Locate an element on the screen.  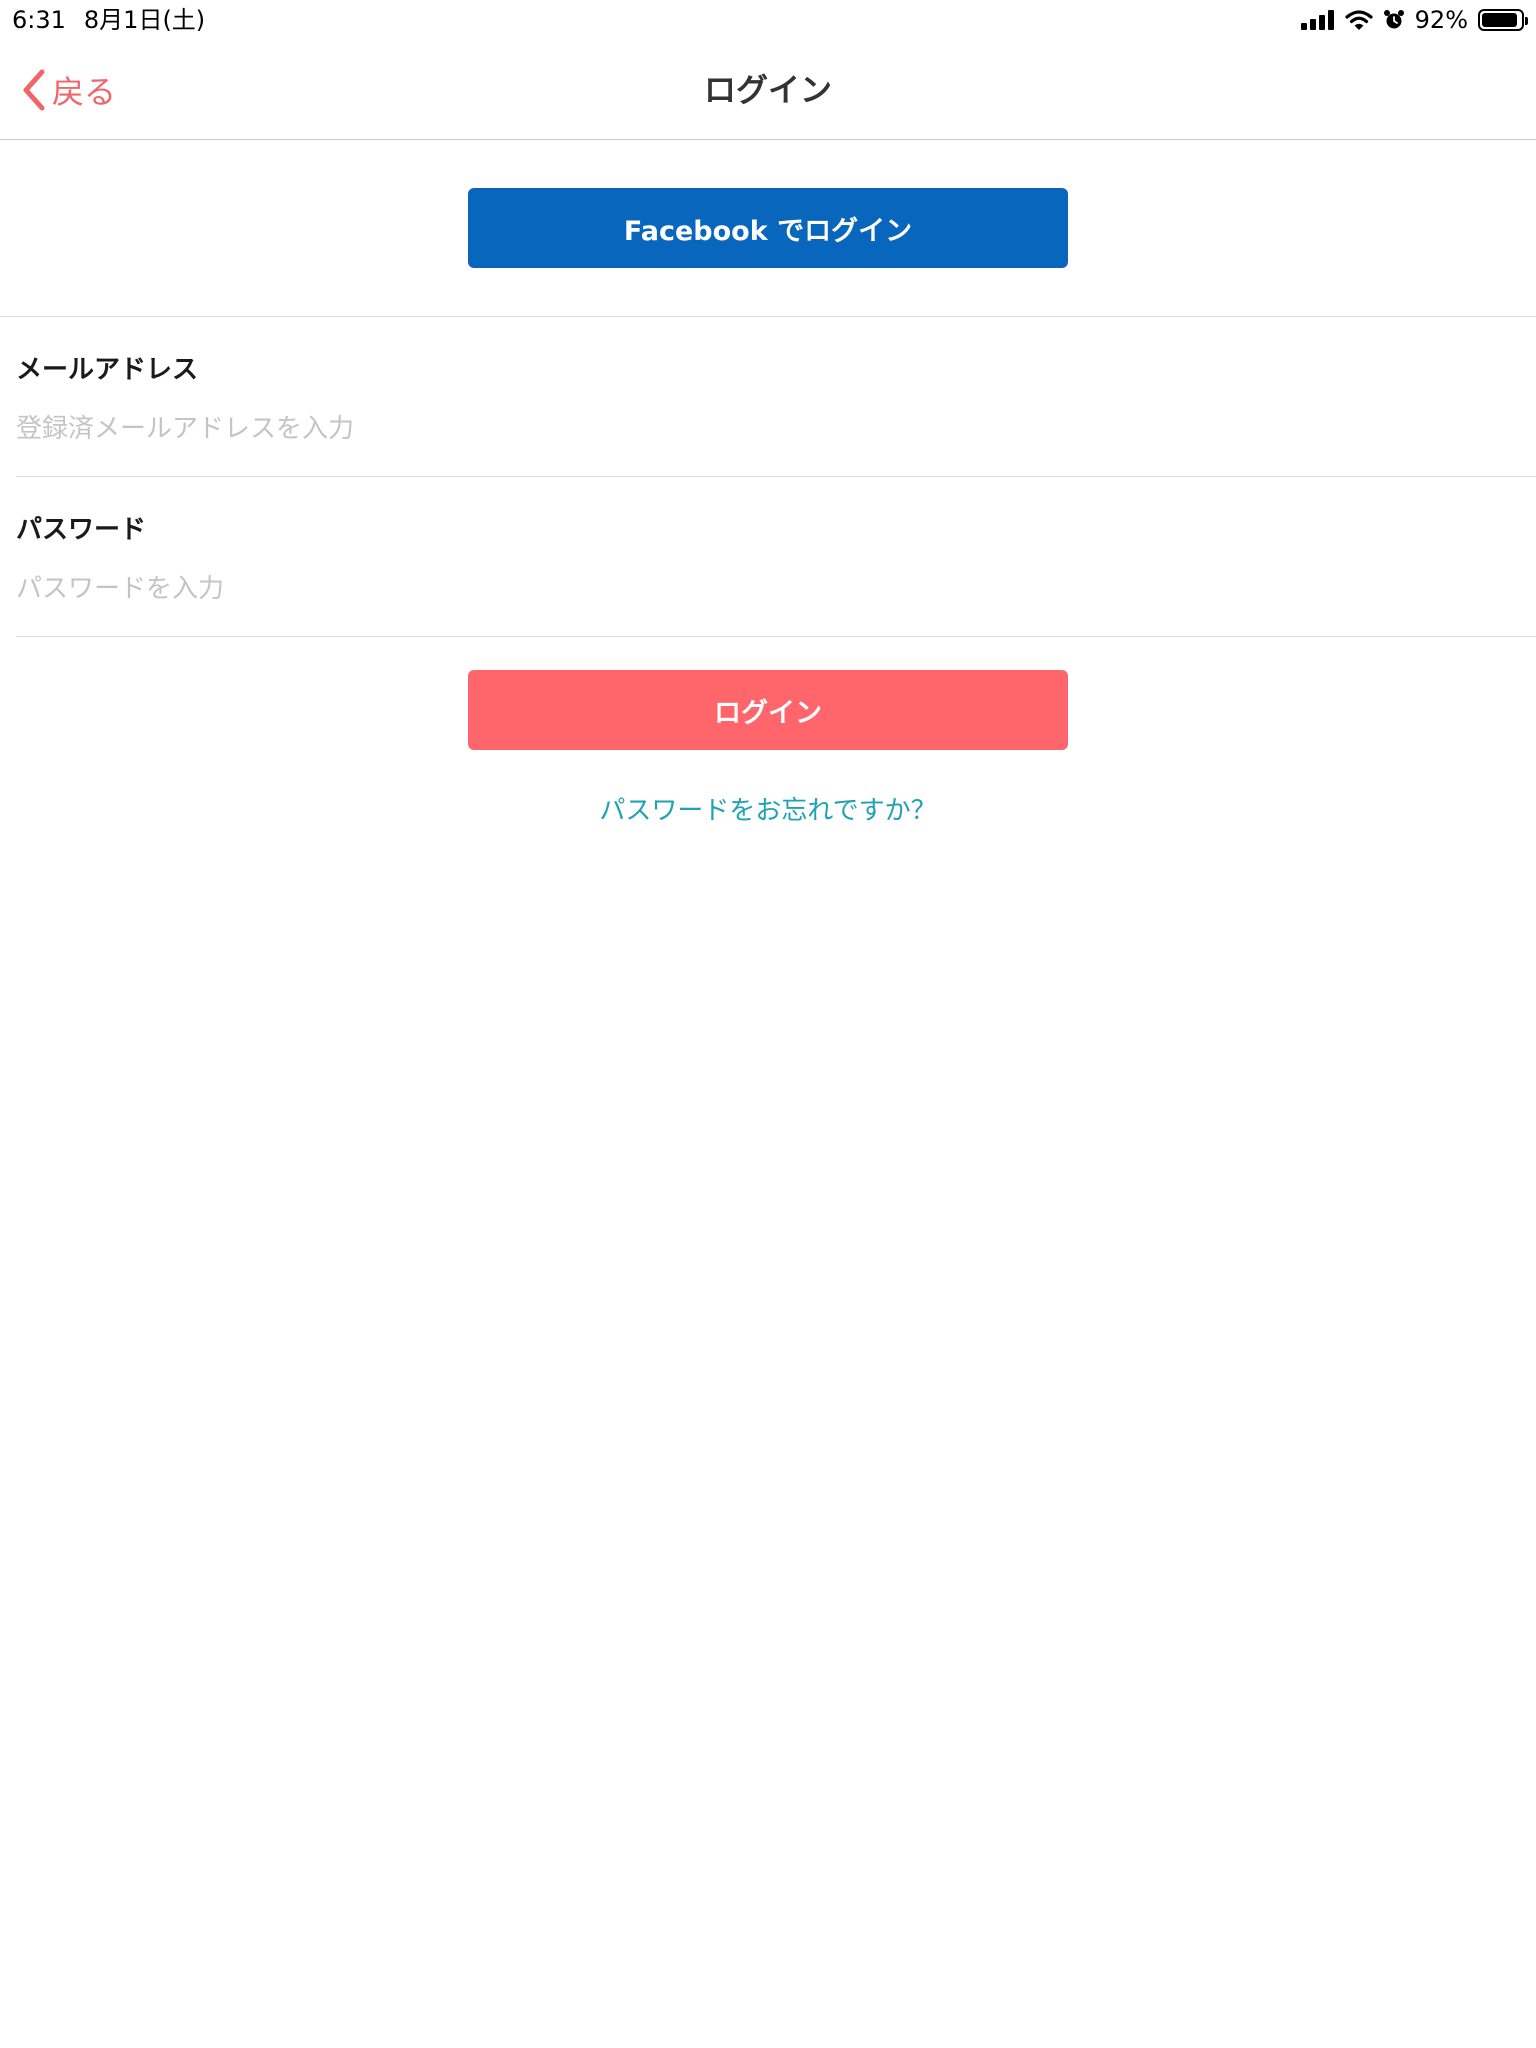
page-title: ログイン is located at coordinates (767, 90).